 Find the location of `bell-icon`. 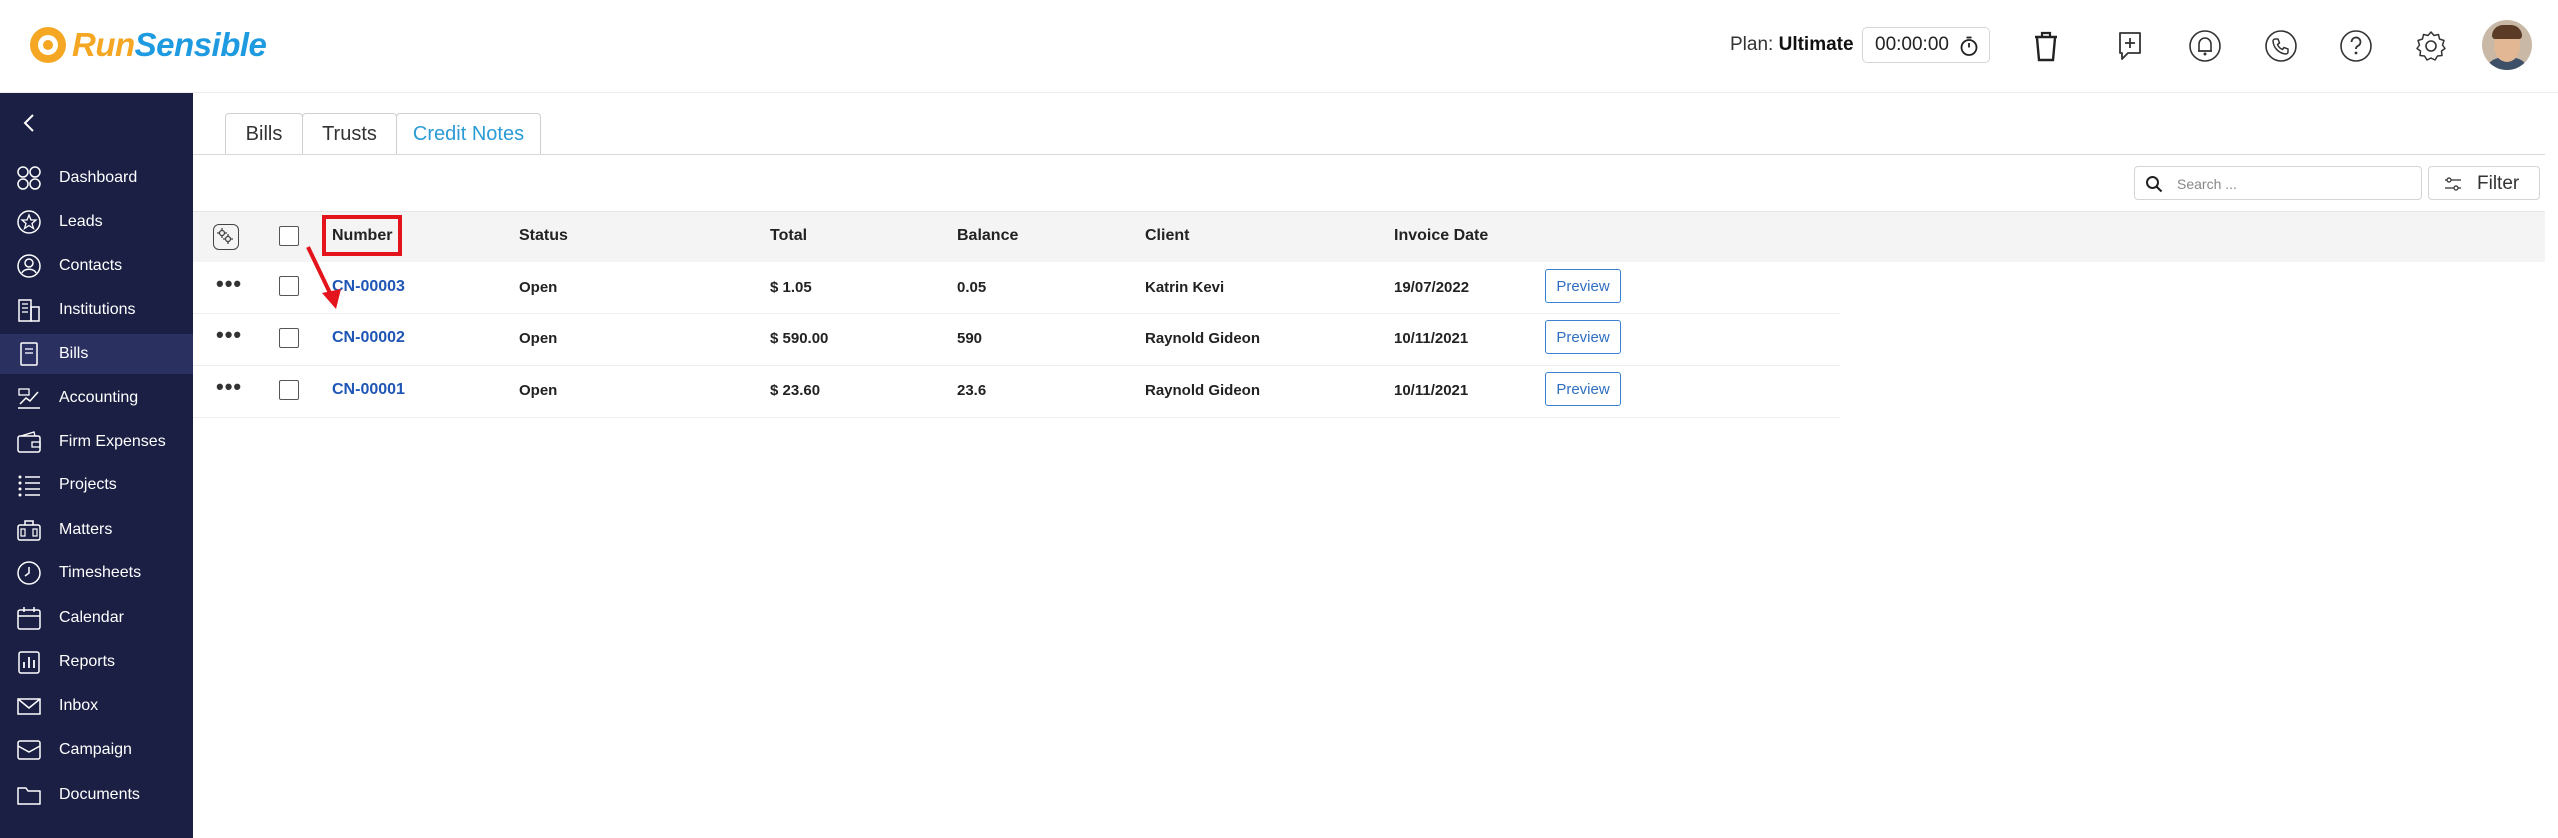

bell-icon is located at coordinates (2205, 46).